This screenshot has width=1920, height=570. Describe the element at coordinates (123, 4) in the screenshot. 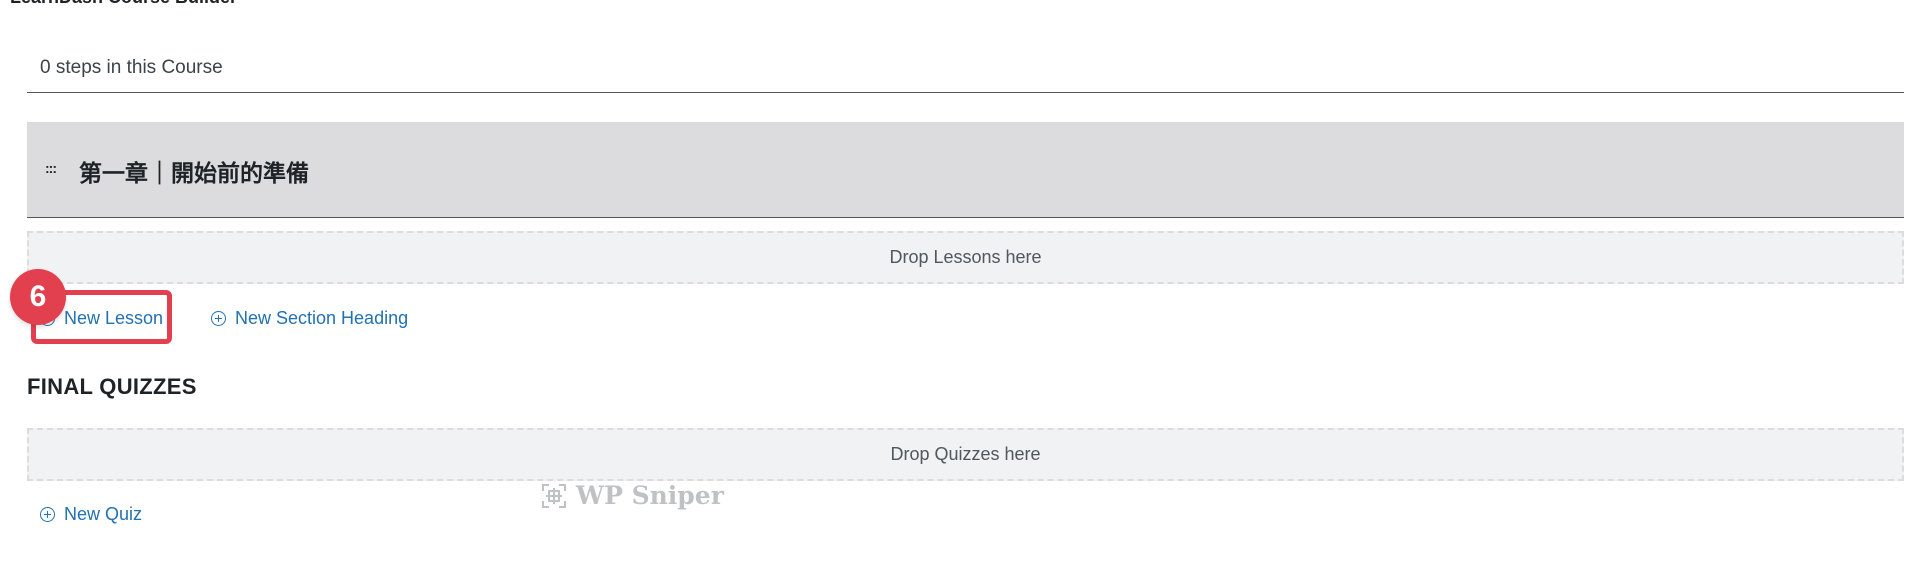

I see `course-builder-title: LearnDash Course Builder` at that location.